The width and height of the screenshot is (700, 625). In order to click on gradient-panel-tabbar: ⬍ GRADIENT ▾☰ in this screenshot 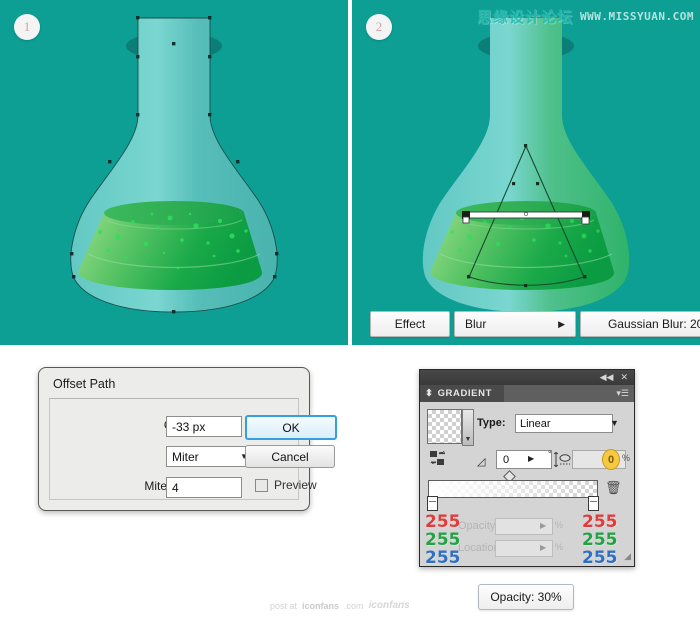, I will do `click(527, 393)`.